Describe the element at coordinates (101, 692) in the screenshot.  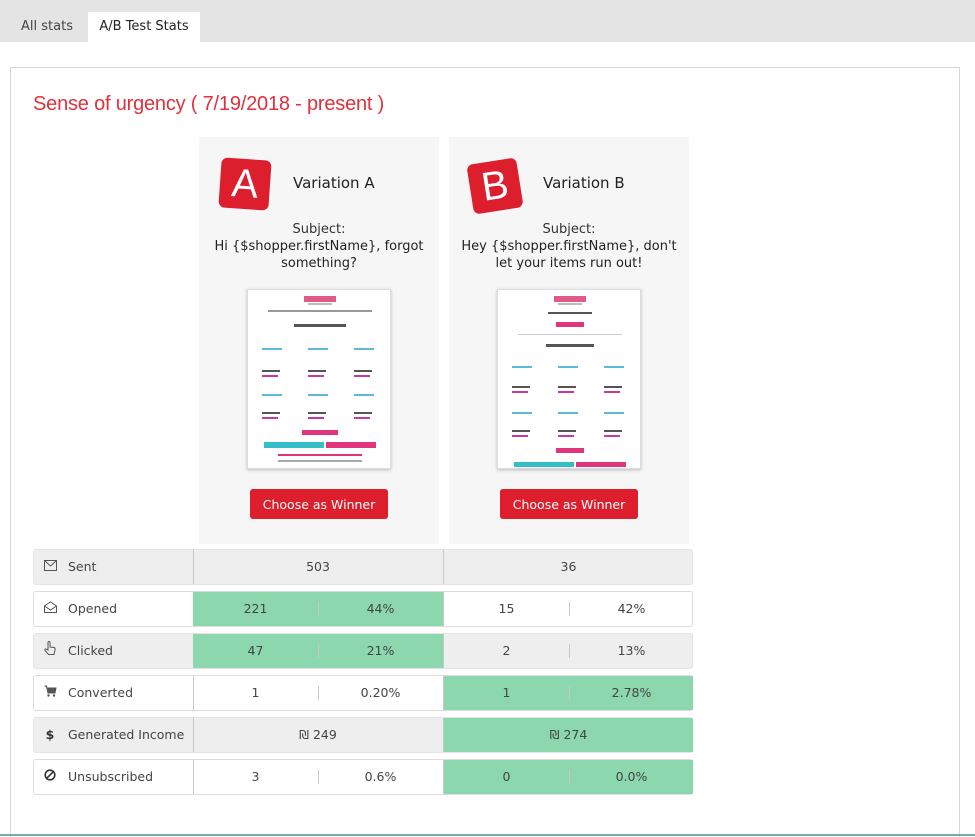
I see `stat-label: Converted` at that location.